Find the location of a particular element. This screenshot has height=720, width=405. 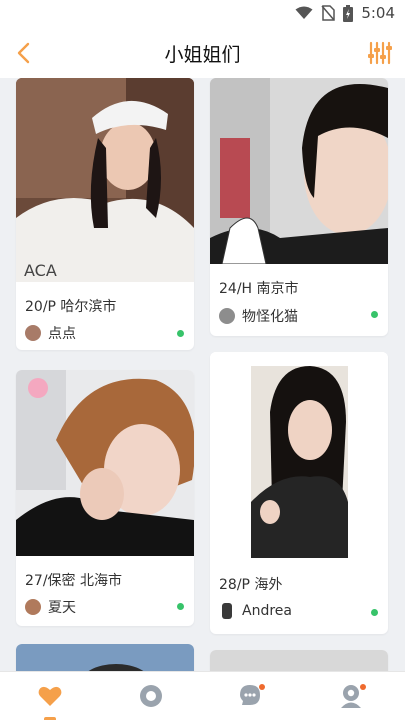

circle-icon is located at coordinates (151, 696).